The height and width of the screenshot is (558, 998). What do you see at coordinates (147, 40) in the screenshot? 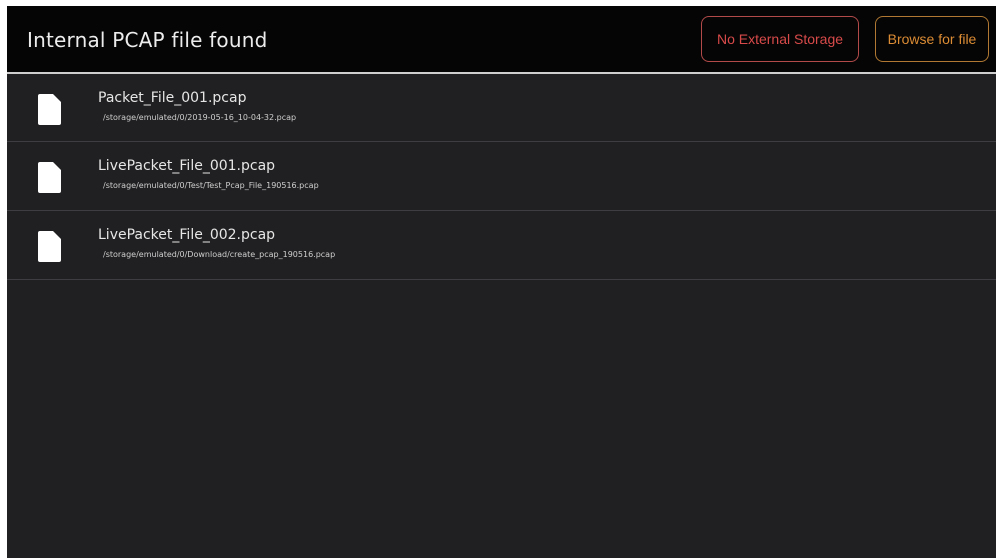
I see `page-title: Internal PCAP file found` at bounding box center [147, 40].